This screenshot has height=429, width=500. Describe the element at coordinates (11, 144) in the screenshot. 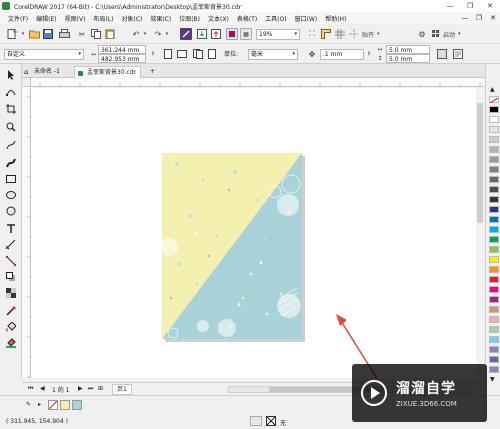

I see `freehand-tool-icon` at that location.